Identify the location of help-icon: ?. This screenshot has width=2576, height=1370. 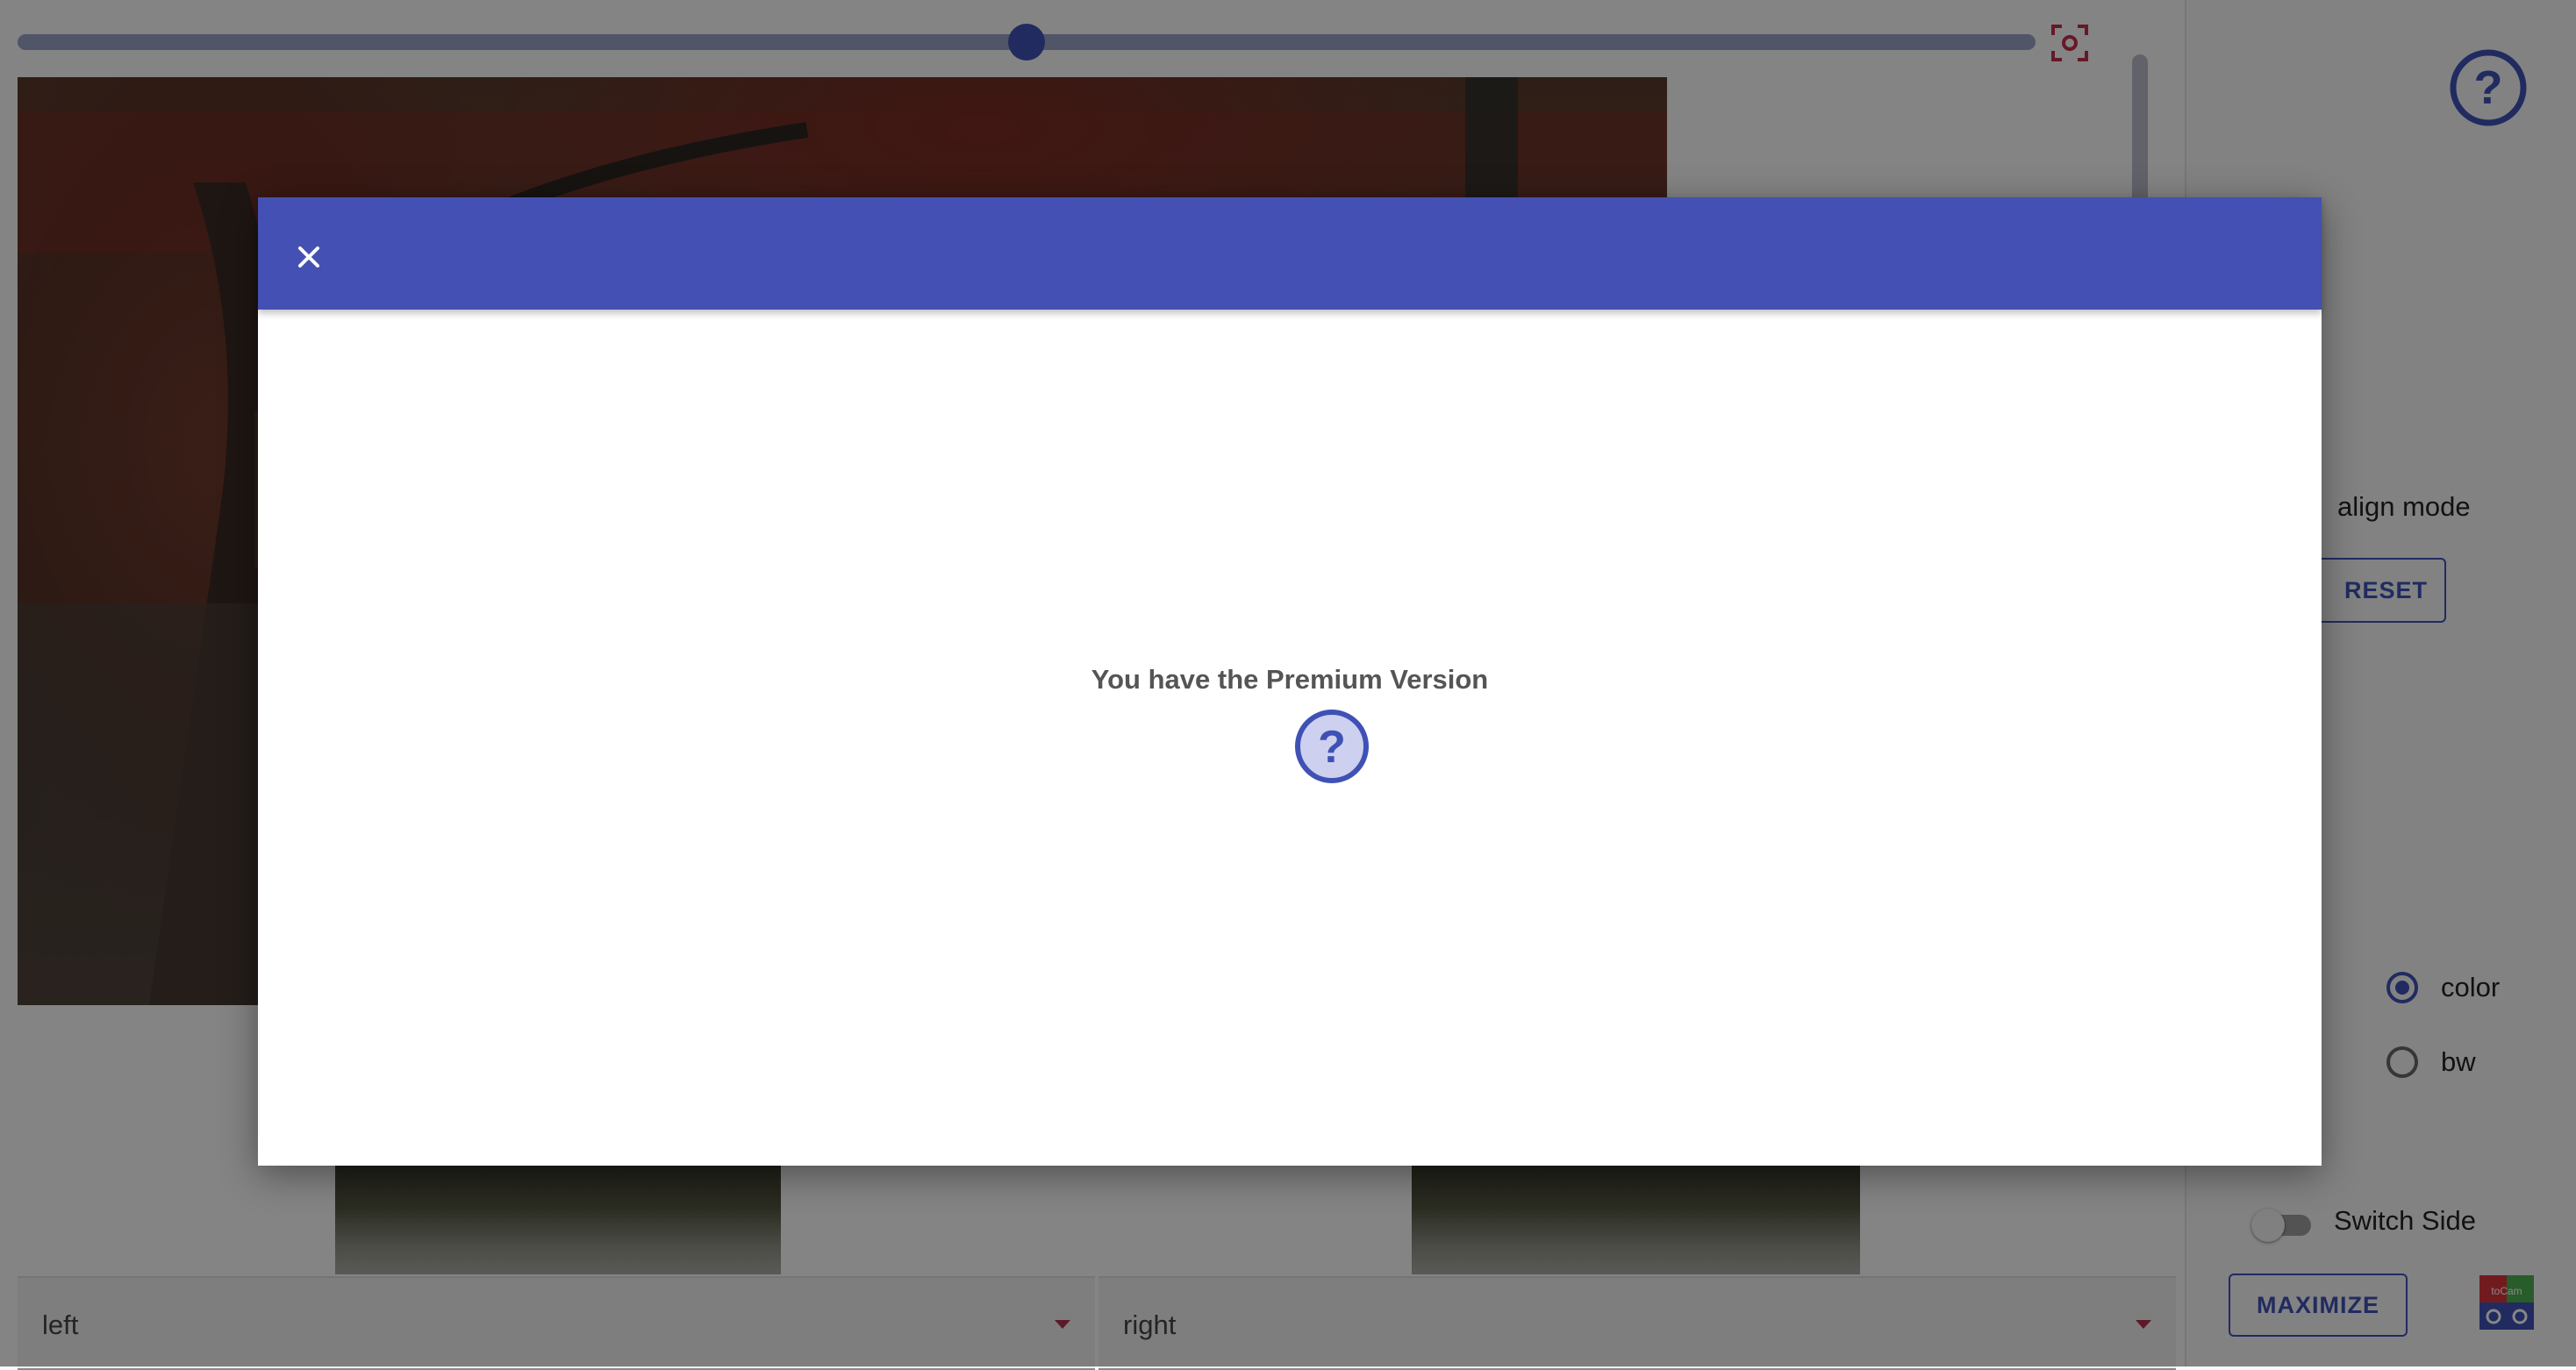
(1331, 747).